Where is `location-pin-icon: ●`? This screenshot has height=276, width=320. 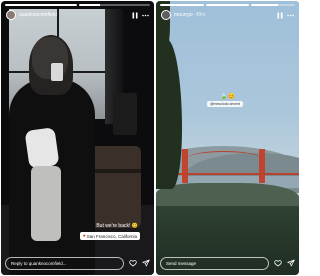 location-pin-icon: ● is located at coordinates (84, 236).